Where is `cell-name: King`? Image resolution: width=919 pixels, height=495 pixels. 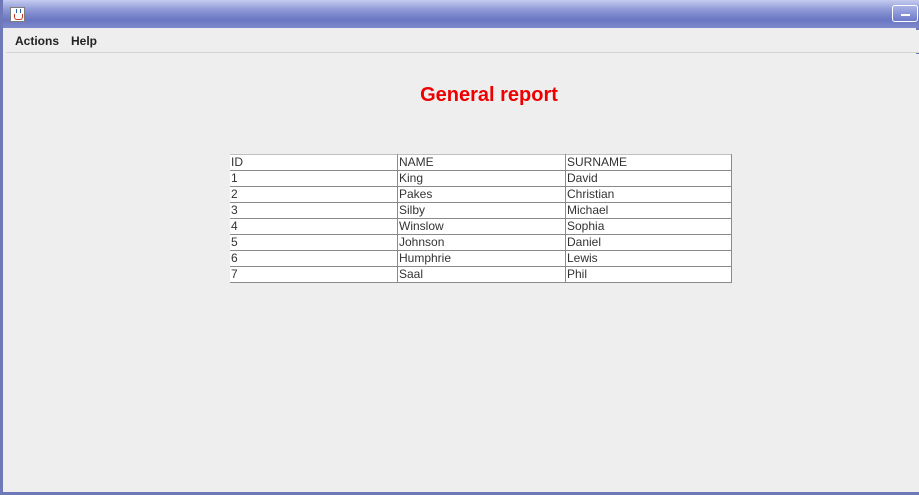
cell-name: King is located at coordinates (481, 178).